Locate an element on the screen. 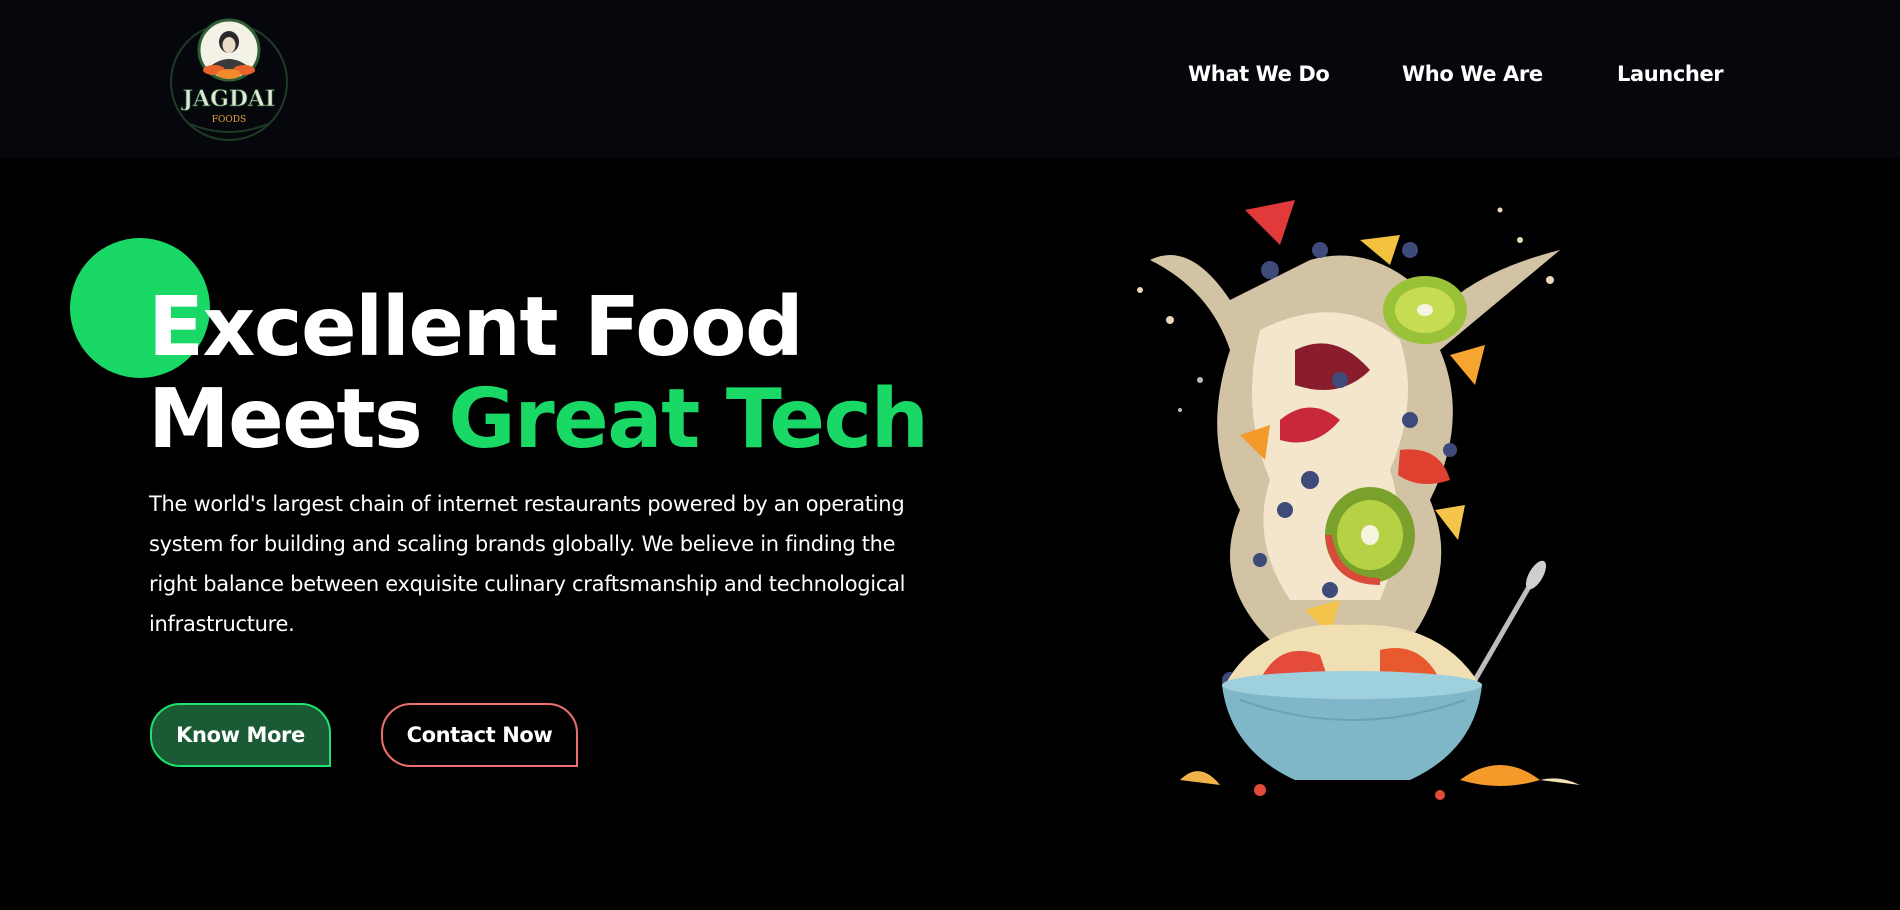 This screenshot has height=910, width=1900. nav-who-we-are: Who We Are is located at coordinates (1472, 74).